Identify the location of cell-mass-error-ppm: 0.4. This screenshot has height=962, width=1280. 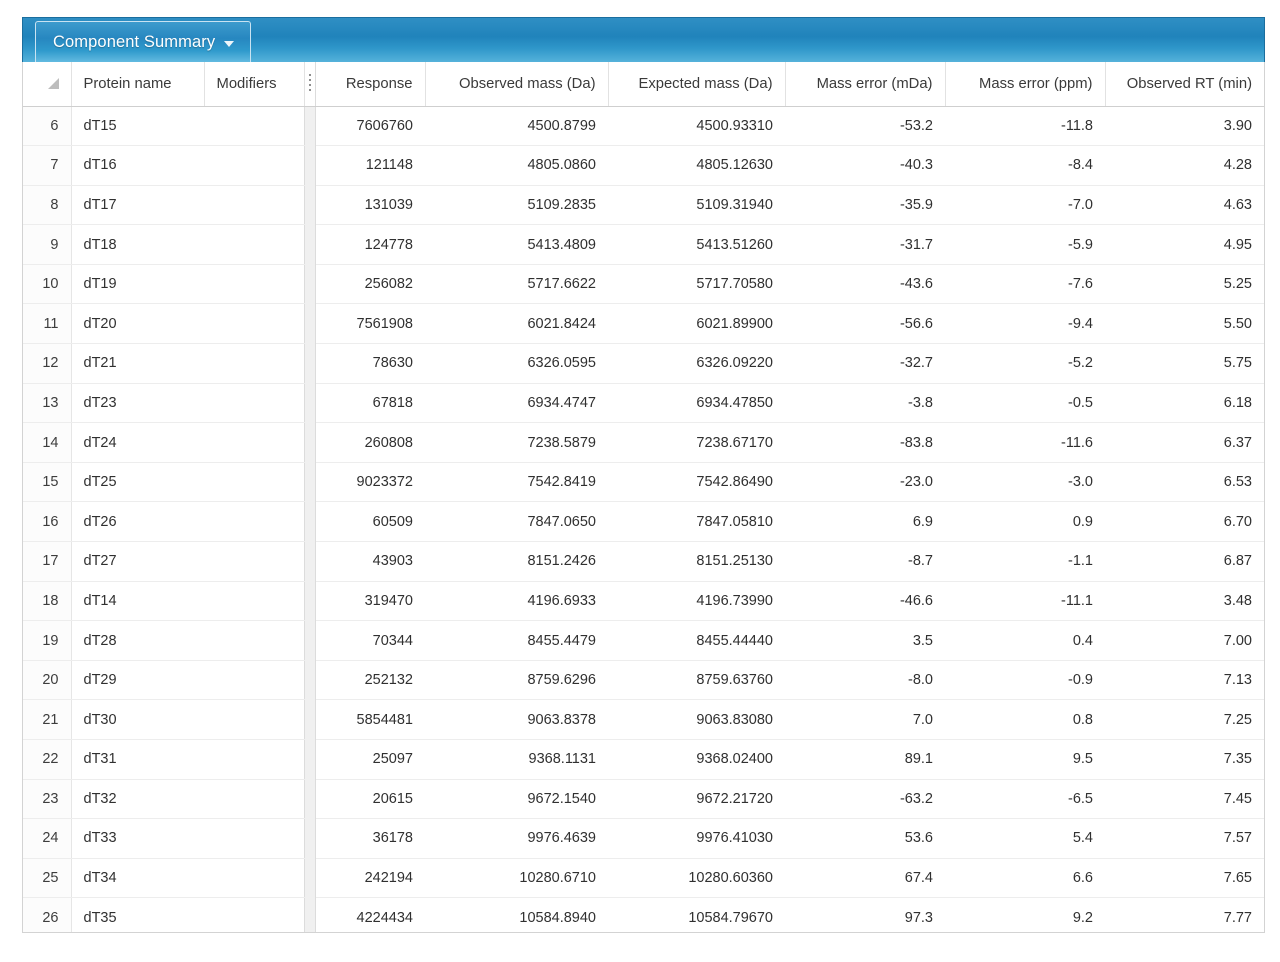
(1025, 640).